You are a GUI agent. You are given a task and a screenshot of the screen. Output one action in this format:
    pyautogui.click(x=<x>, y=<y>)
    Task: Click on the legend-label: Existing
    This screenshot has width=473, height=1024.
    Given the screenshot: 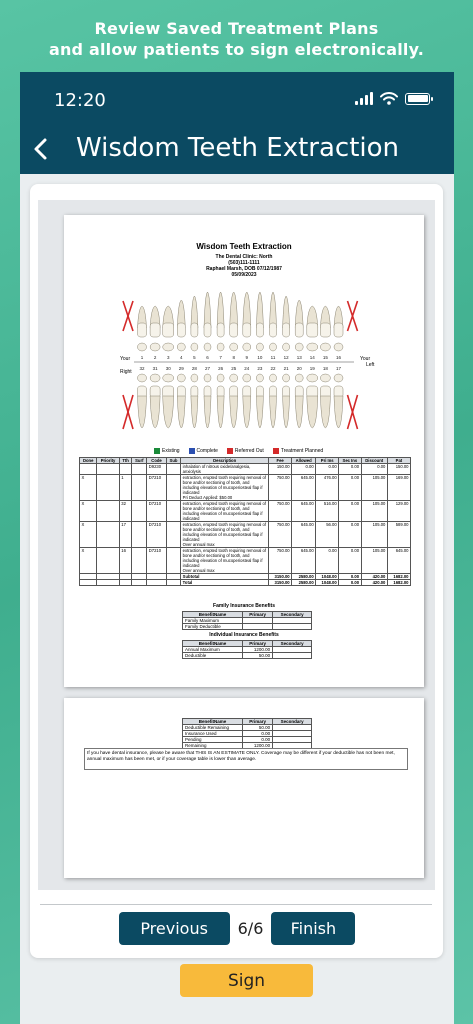 What is the action you would take?
    pyautogui.click(x=171, y=451)
    